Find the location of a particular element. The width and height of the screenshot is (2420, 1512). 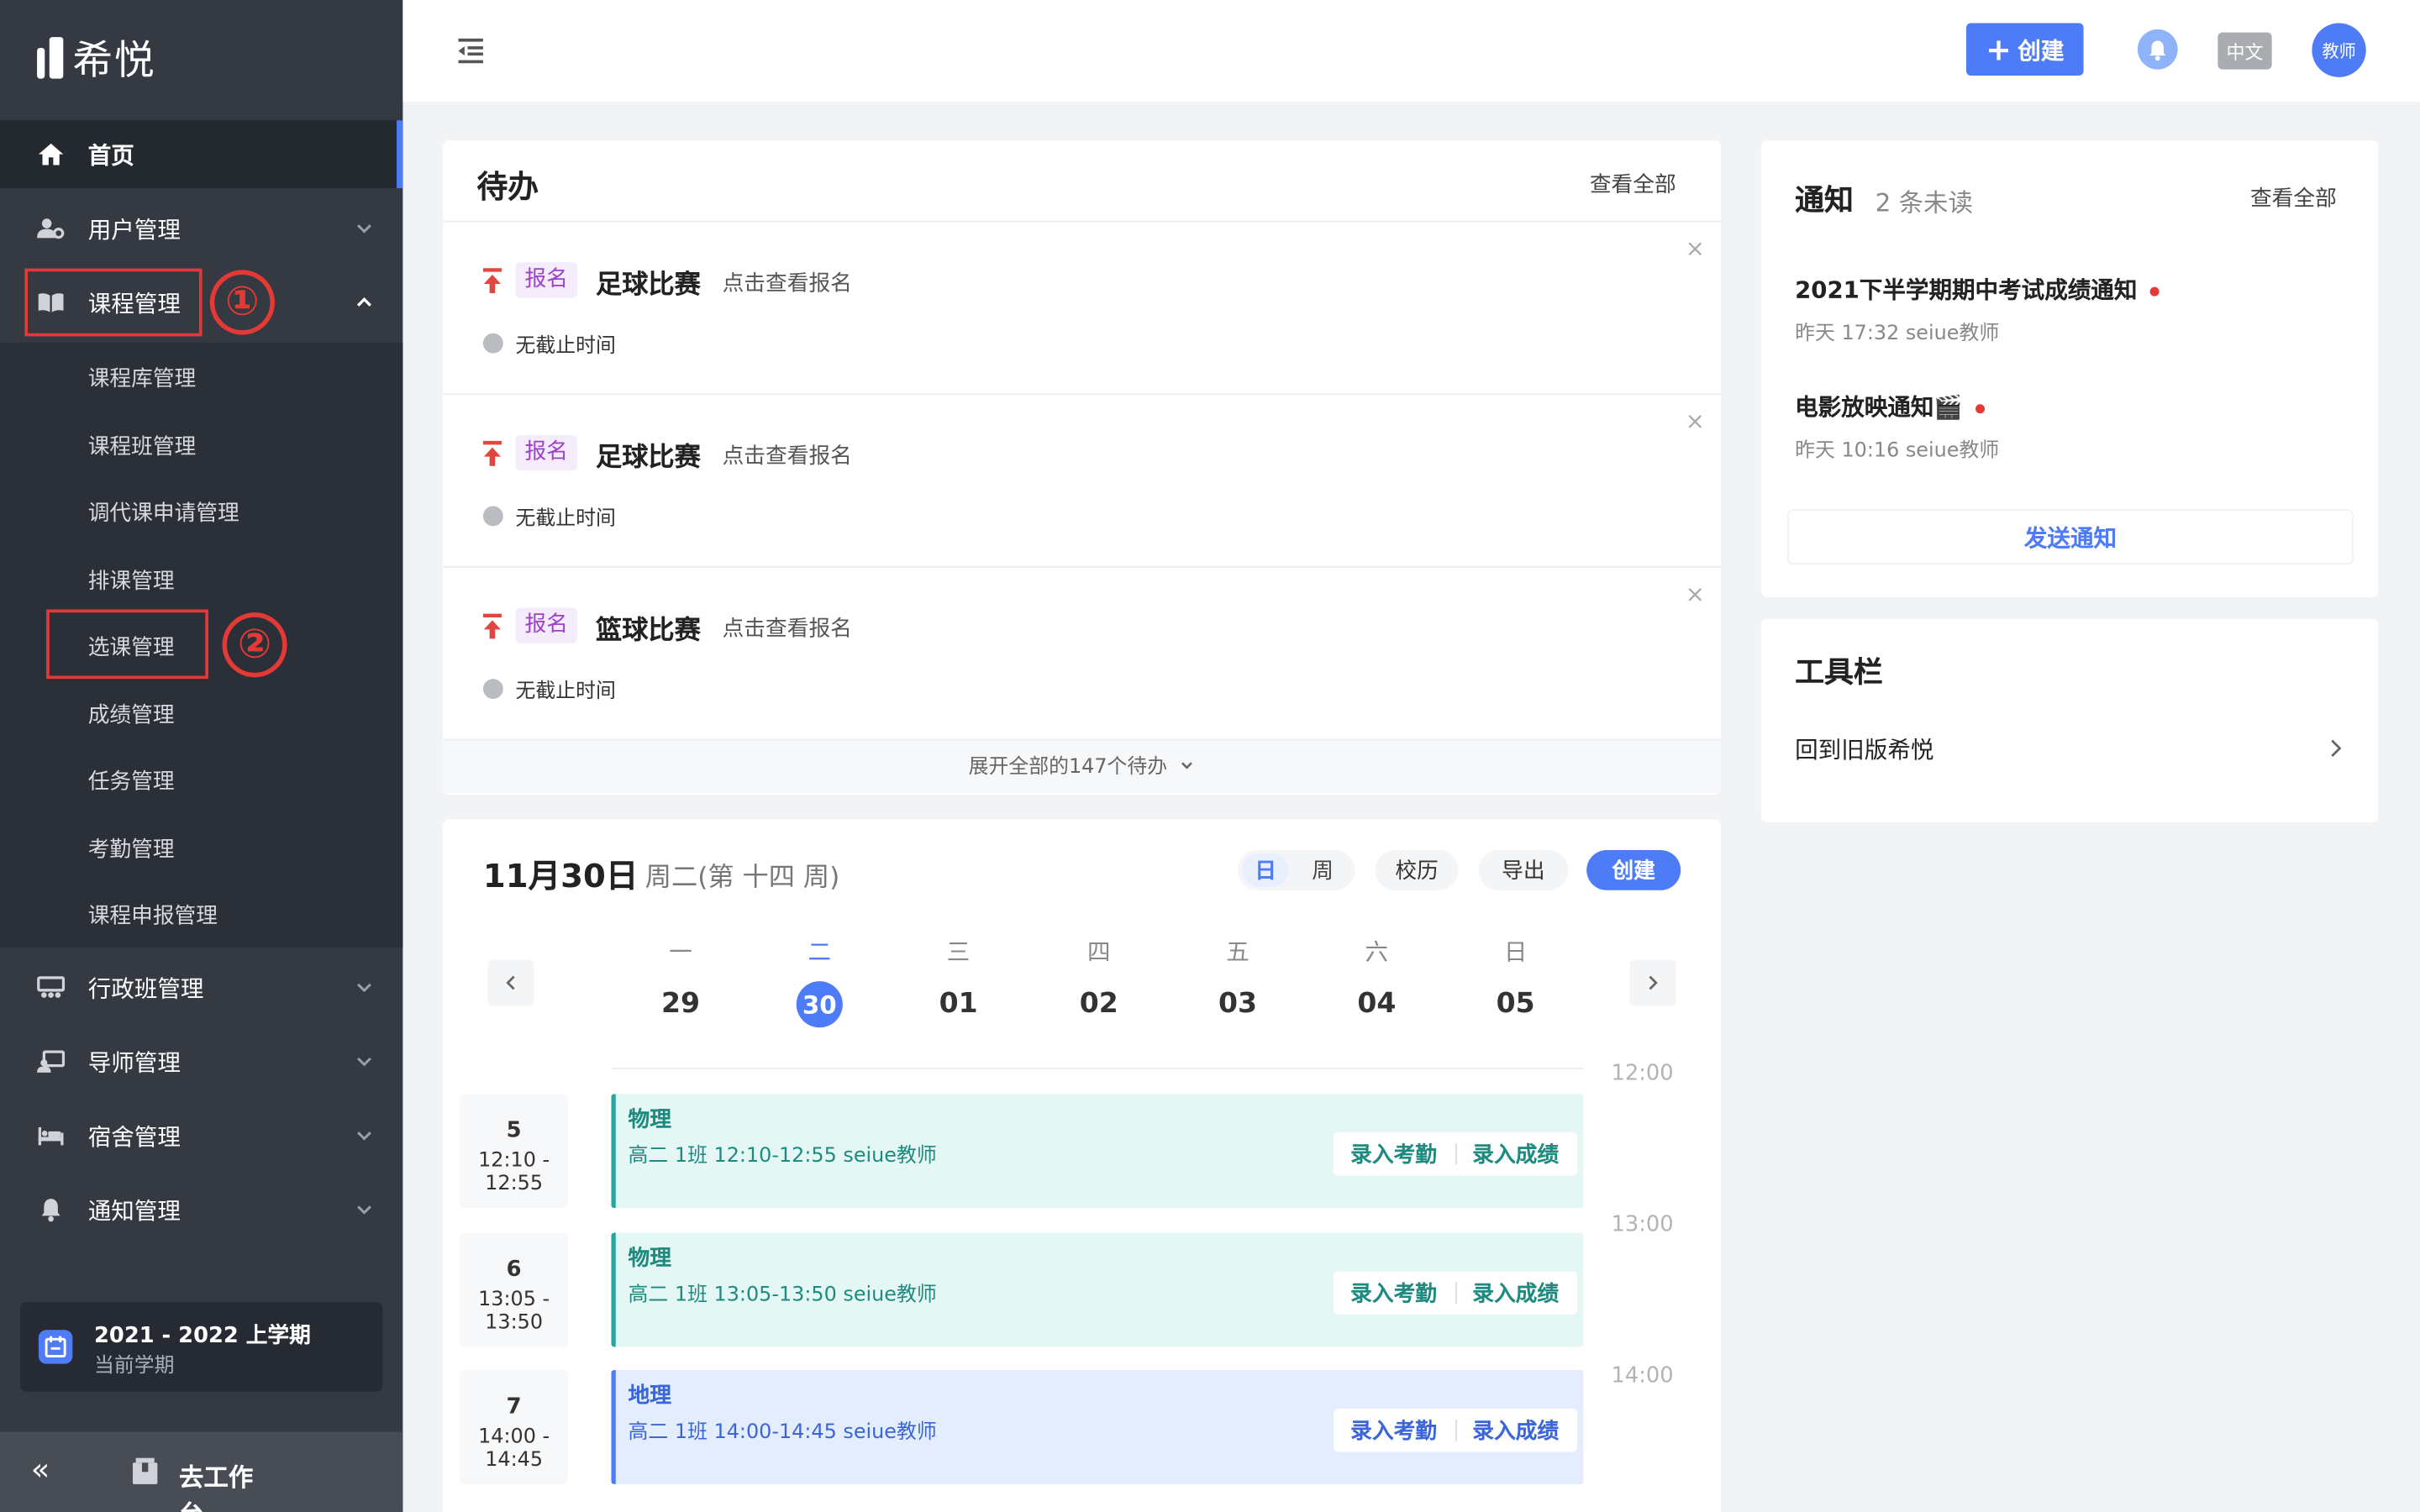

user-settings-icon is located at coordinates (51, 228).